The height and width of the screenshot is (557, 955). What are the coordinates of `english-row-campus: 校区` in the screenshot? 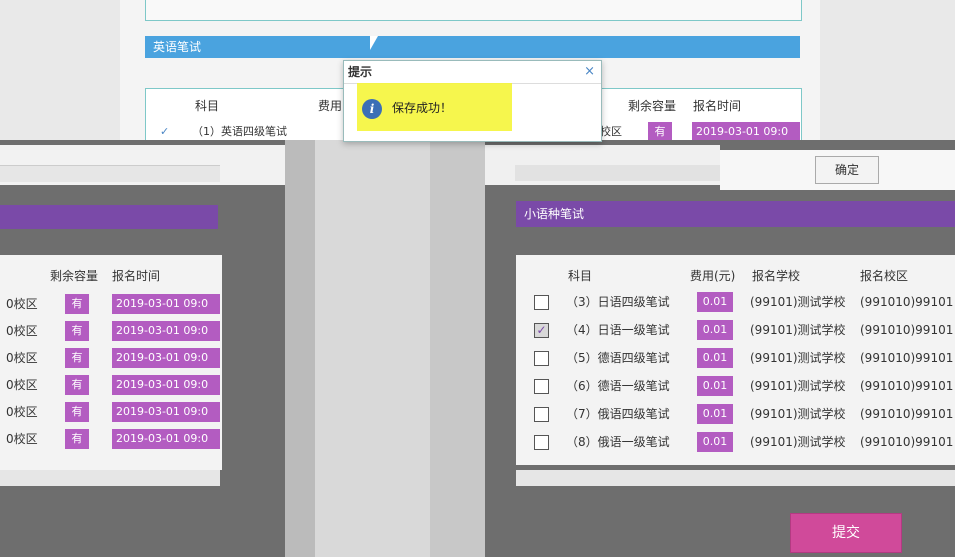 It's located at (611, 131).